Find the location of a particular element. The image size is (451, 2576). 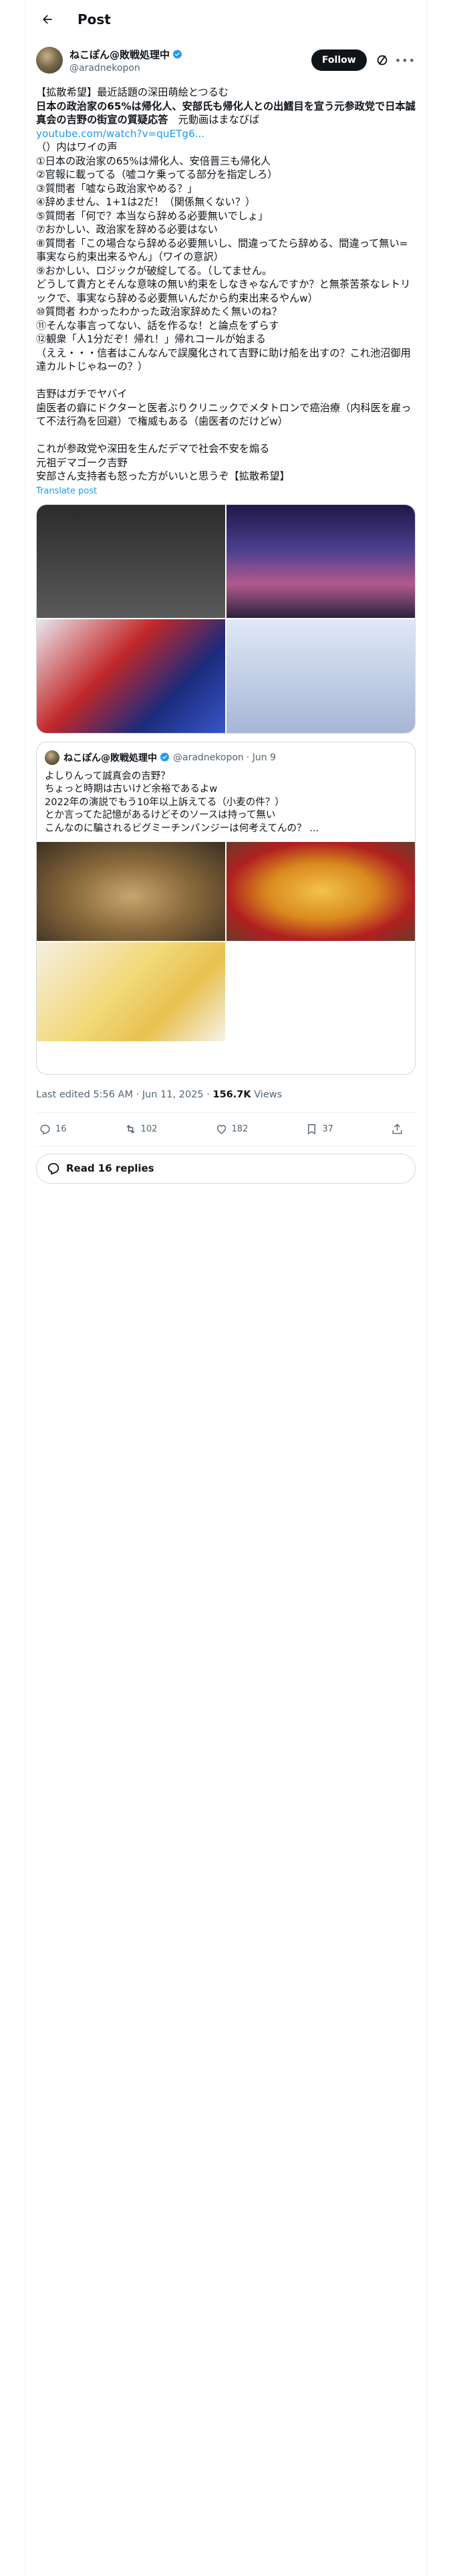

back-button is located at coordinates (47, 19).